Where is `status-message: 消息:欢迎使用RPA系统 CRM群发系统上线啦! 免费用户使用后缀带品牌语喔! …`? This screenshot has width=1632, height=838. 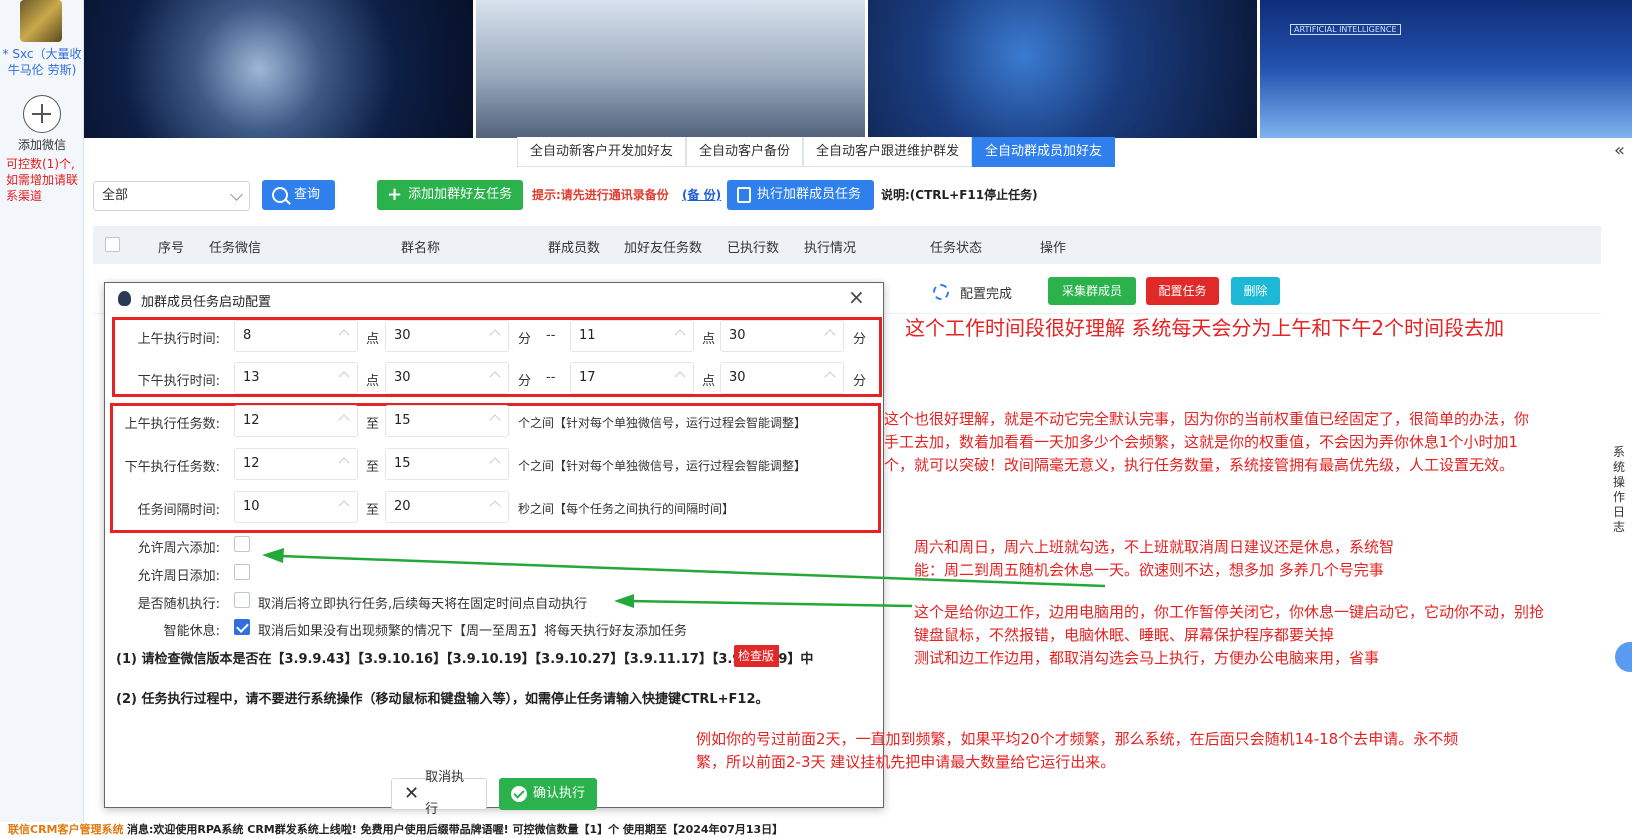 status-message: 消息:欢迎使用RPA系统 CRM群发系统上线啦! 免费用户使用后缀带品牌语喔! … is located at coordinates (455, 829).